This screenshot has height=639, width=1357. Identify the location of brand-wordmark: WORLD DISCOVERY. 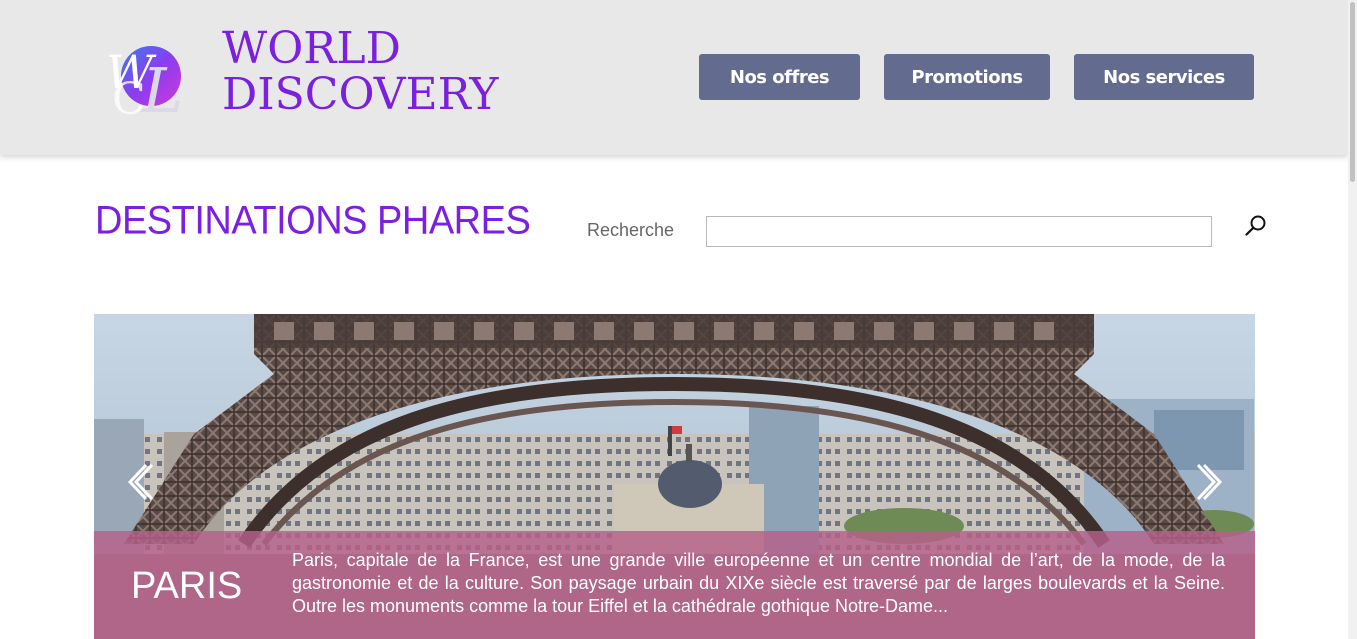
(360, 72).